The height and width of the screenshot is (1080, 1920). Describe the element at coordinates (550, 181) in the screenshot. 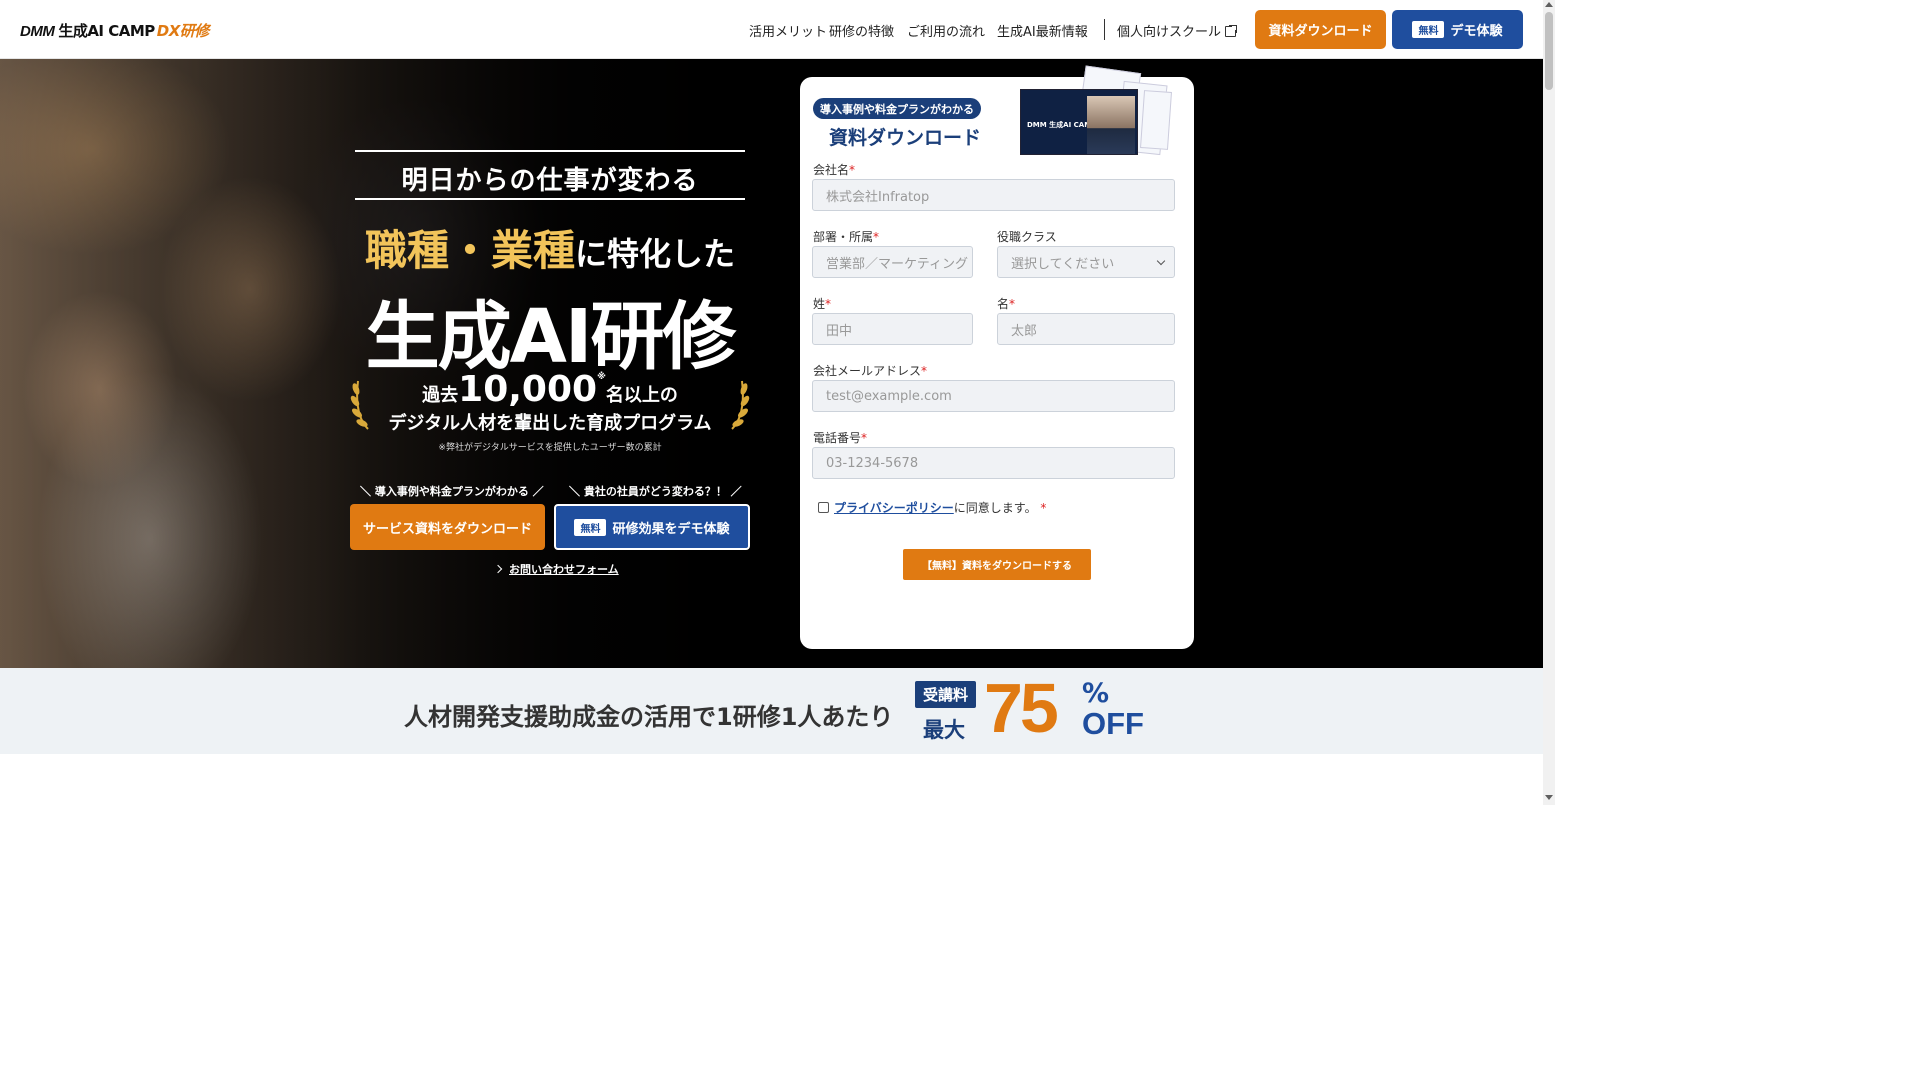

I see `hero-sub-headline: 明日からの仕事が変わる` at that location.